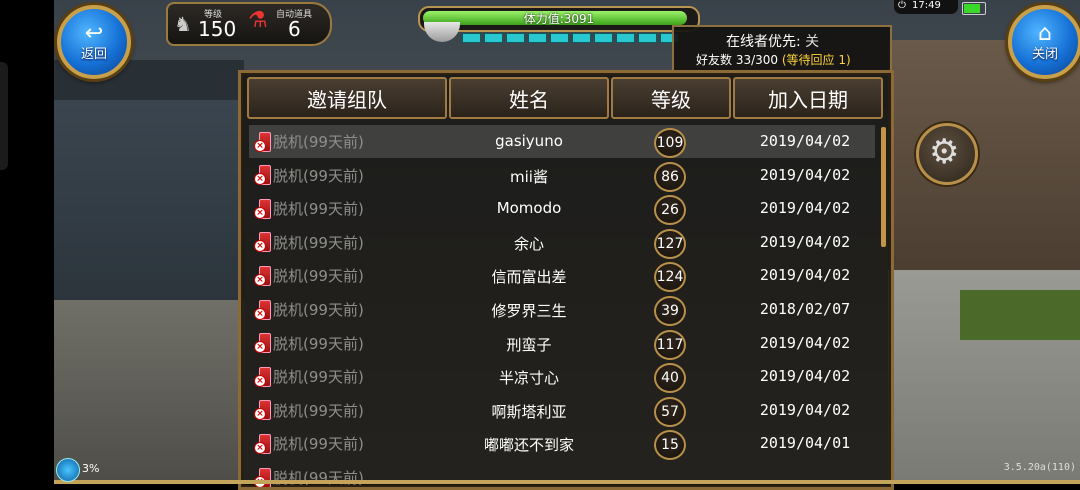  I want to click on friend-name: 啊斯塔利亚, so click(529, 411).